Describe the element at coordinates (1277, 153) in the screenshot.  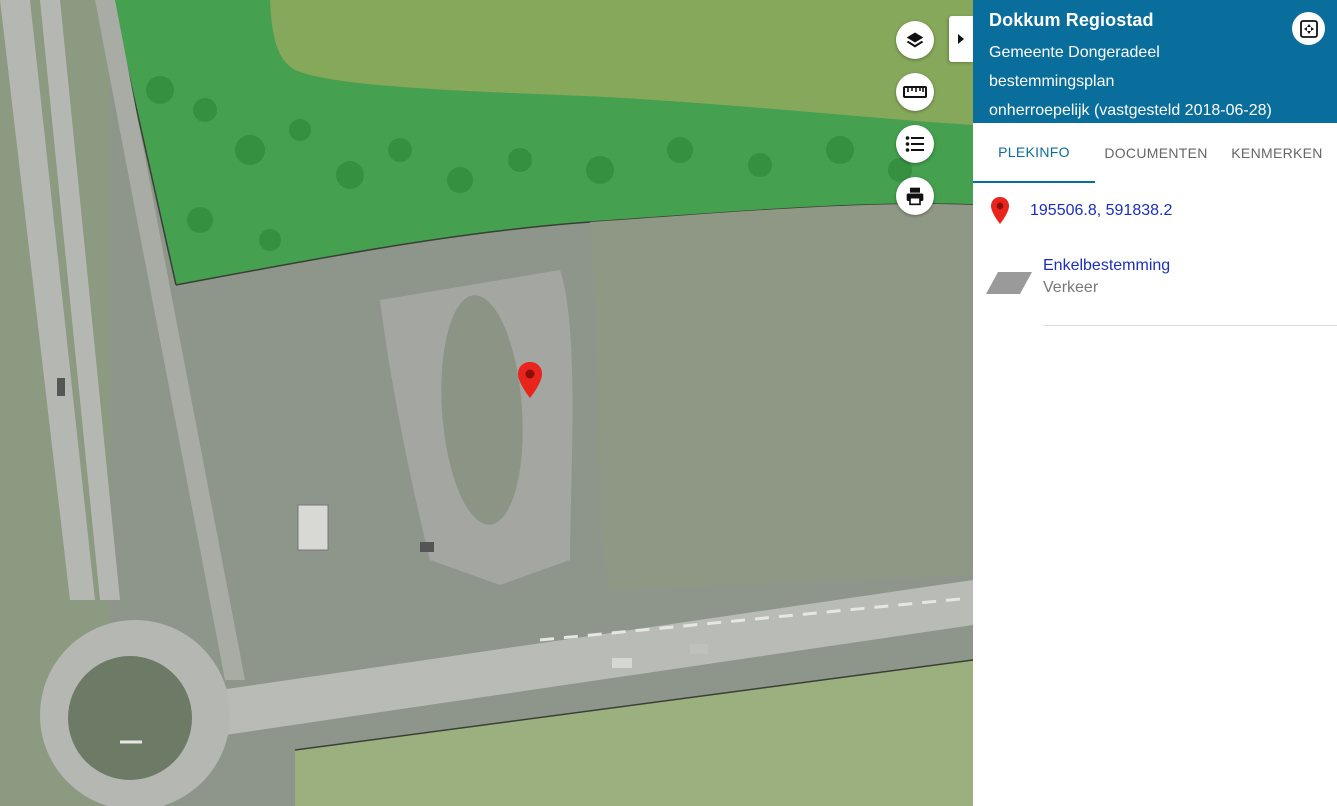
I see `tab-kenmerken: KENMERKEN` at that location.